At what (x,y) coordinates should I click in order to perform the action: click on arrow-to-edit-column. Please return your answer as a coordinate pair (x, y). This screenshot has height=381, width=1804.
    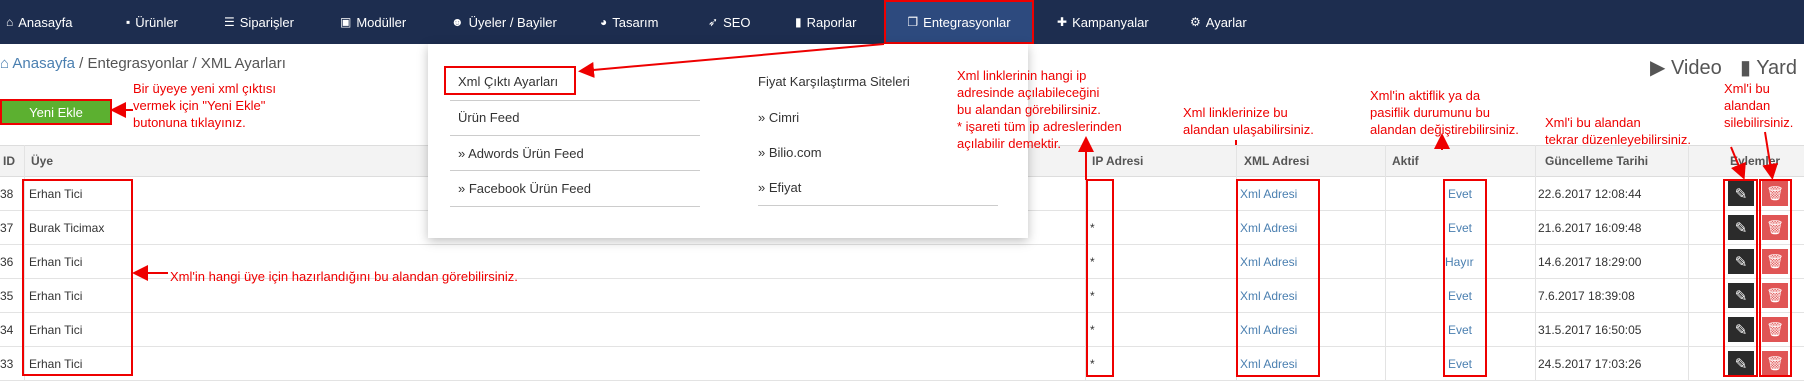
    Looking at the image, I should click on (1738, 163).